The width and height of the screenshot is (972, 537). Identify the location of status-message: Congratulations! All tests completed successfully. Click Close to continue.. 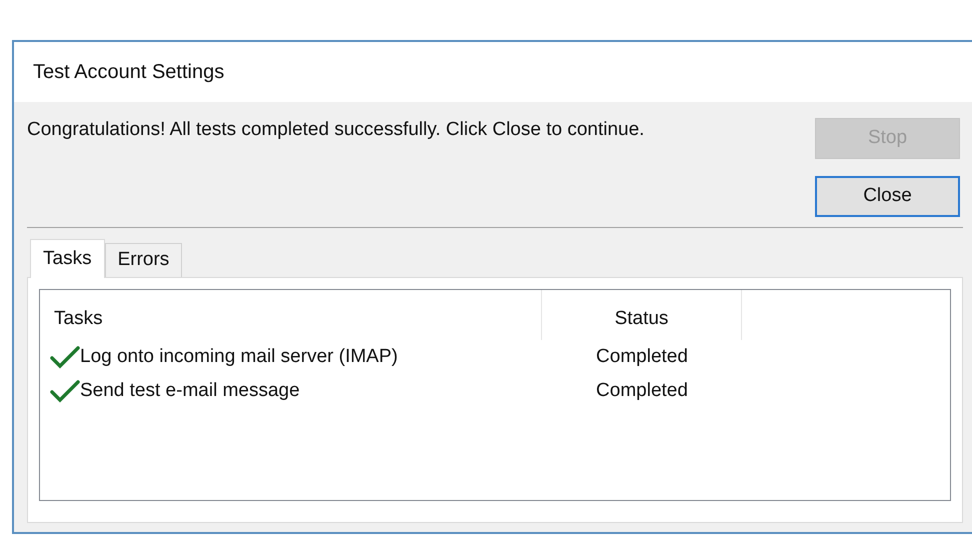
(336, 130).